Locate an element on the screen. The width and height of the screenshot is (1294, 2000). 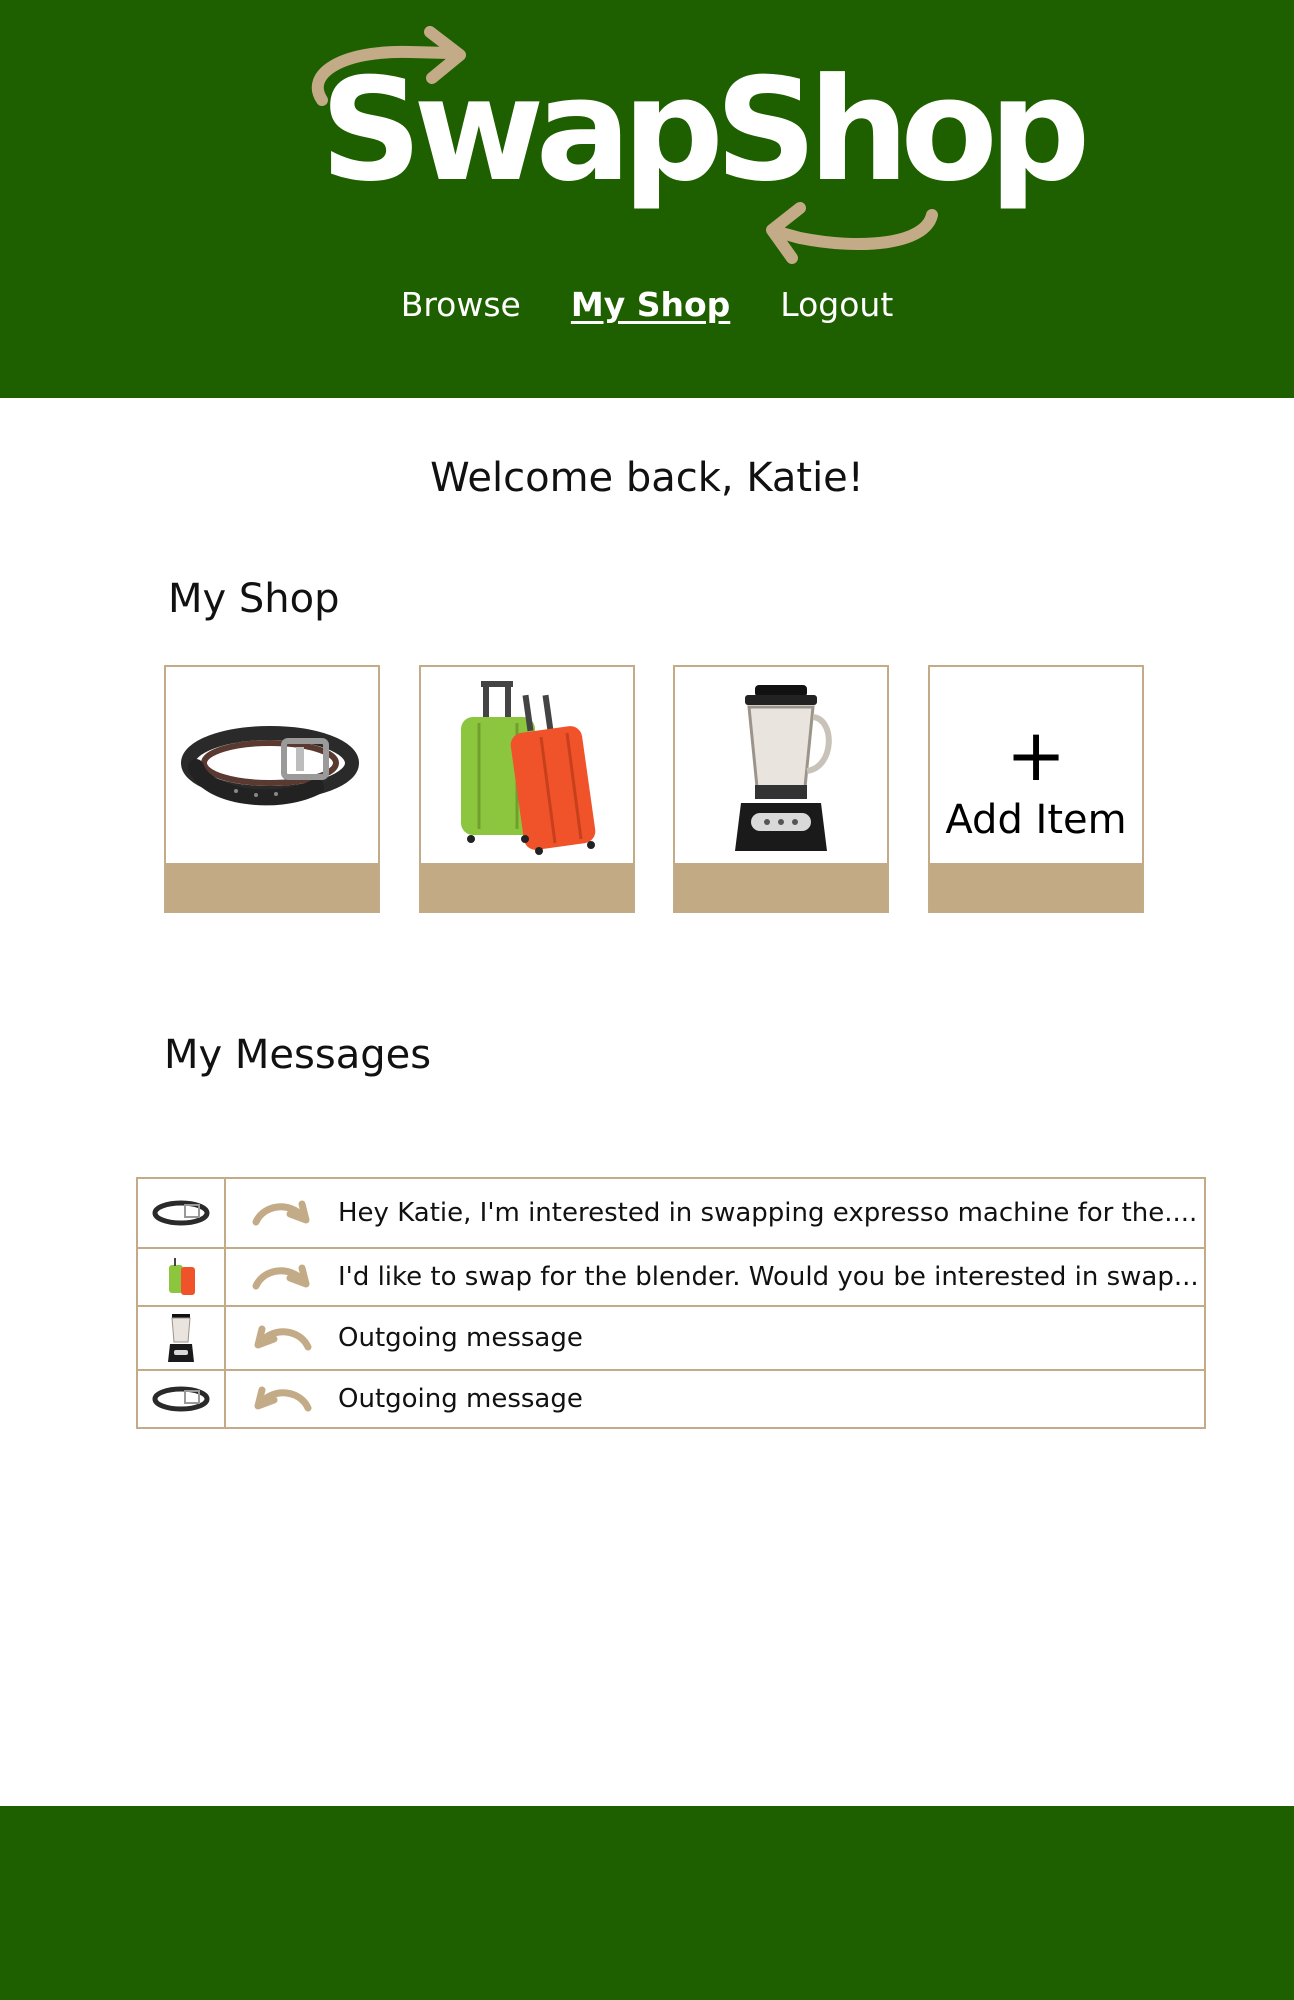
main-nav: Browse My Shop Logout is located at coordinates (647, 304).